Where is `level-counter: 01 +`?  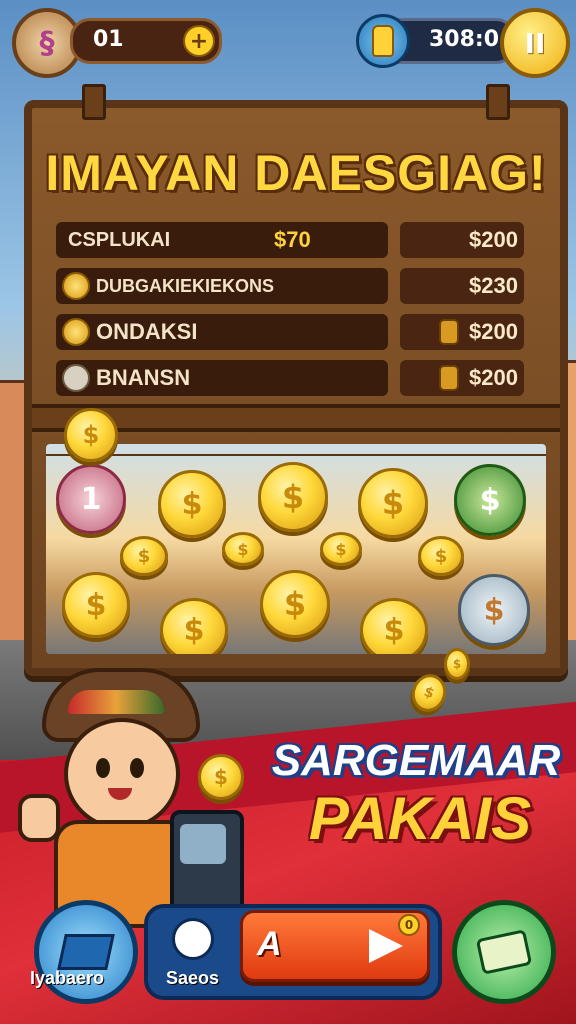
level-counter: 01 + is located at coordinates (146, 41).